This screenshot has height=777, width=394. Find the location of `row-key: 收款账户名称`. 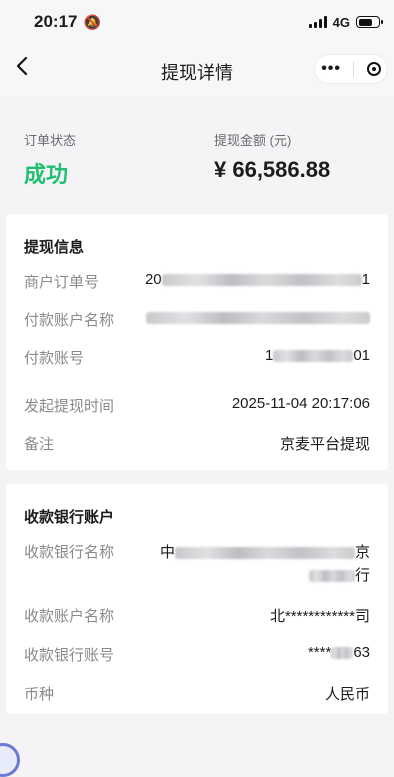

row-key: 收款账户名称 is located at coordinates (69, 616).